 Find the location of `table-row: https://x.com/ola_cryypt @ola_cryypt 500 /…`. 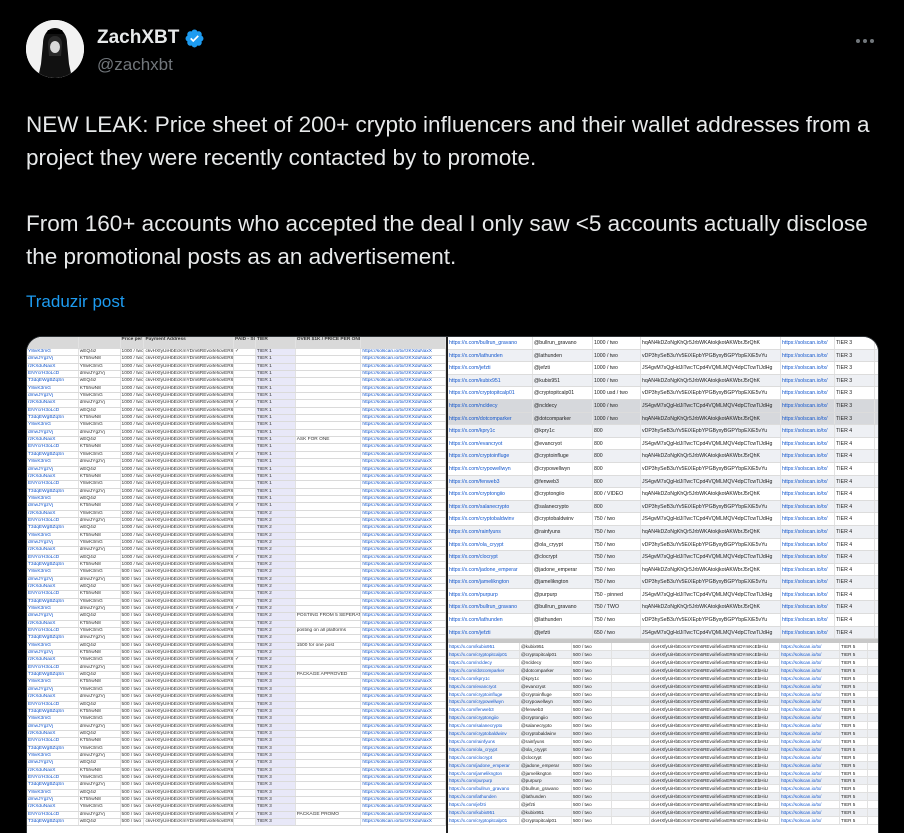

table-row: https://x.com/ola_cryypt @ola_cryypt 500 /… is located at coordinates (663, 749).